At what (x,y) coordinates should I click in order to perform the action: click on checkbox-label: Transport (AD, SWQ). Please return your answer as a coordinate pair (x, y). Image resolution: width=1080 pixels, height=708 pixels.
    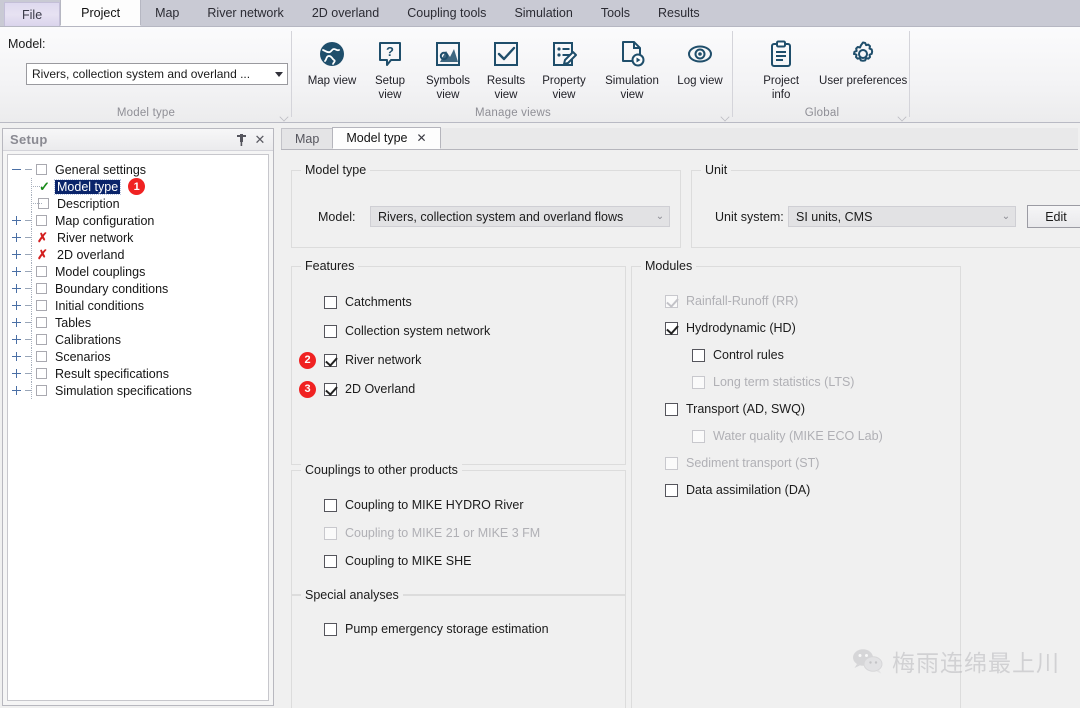
    Looking at the image, I should click on (745, 409).